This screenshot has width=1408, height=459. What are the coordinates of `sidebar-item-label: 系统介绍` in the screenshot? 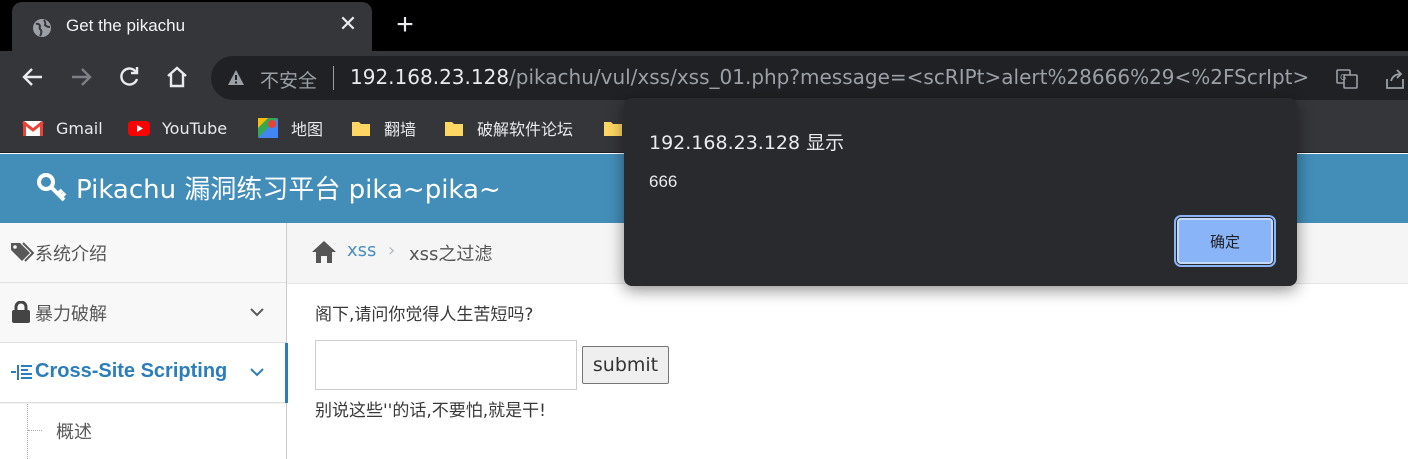 It's located at (71, 254).